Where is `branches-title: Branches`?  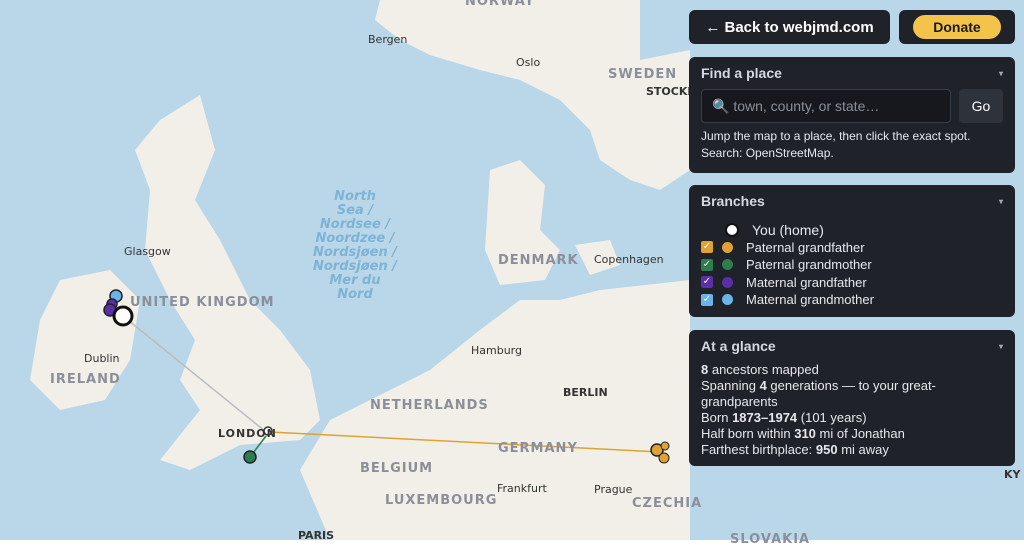
branches-title: Branches is located at coordinates (733, 201).